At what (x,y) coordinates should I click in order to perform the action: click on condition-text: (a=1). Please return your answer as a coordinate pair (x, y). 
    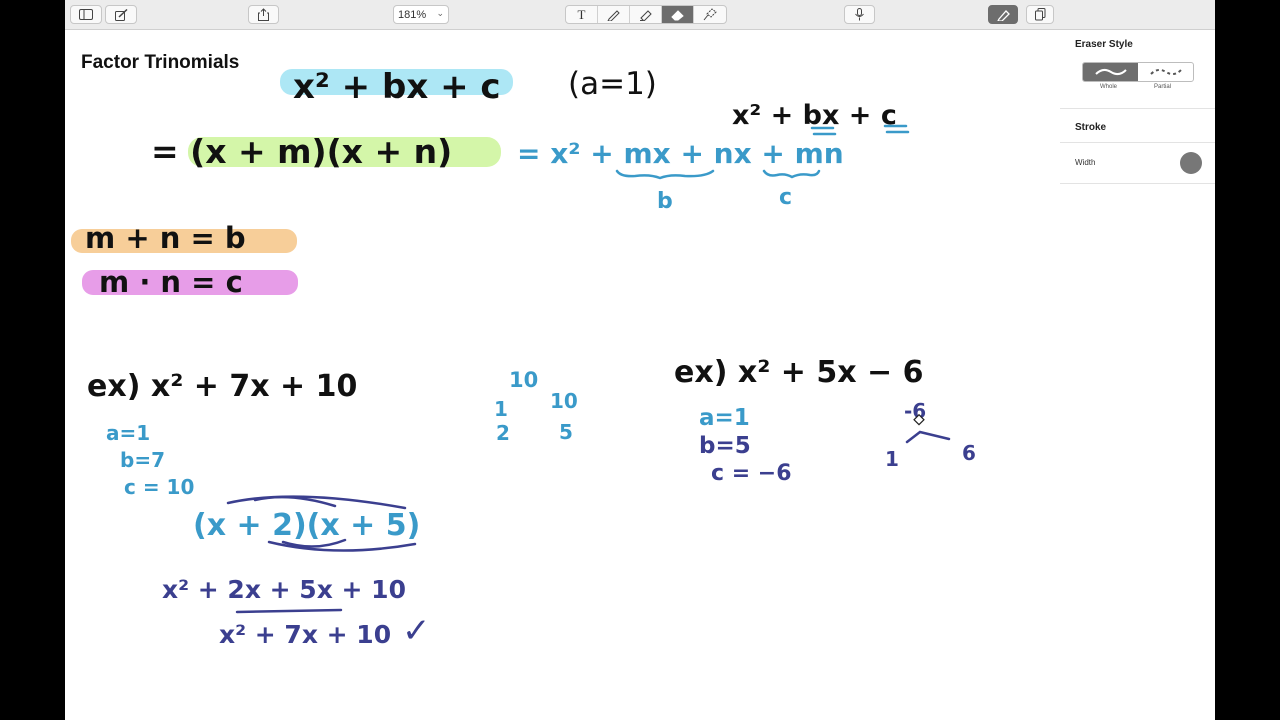
    Looking at the image, I should click on (612, 84).